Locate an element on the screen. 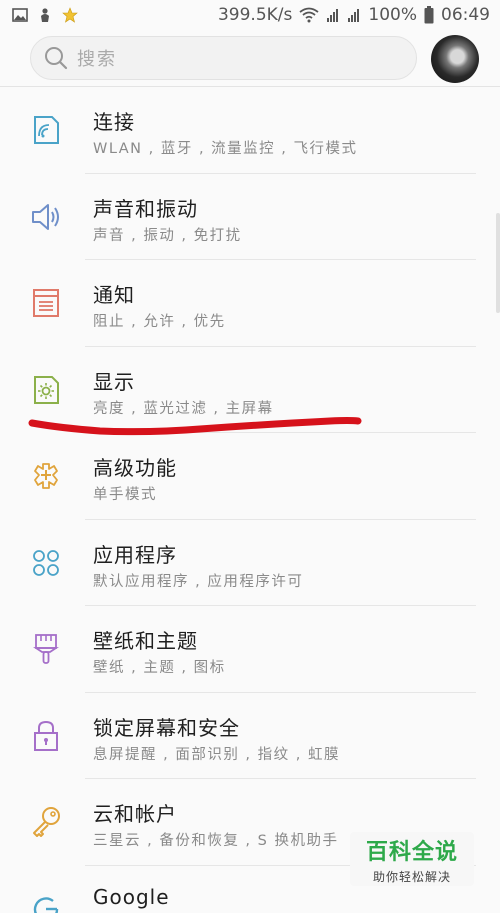  search-placeholder: 搜索 is located at coordinates (97, 59).